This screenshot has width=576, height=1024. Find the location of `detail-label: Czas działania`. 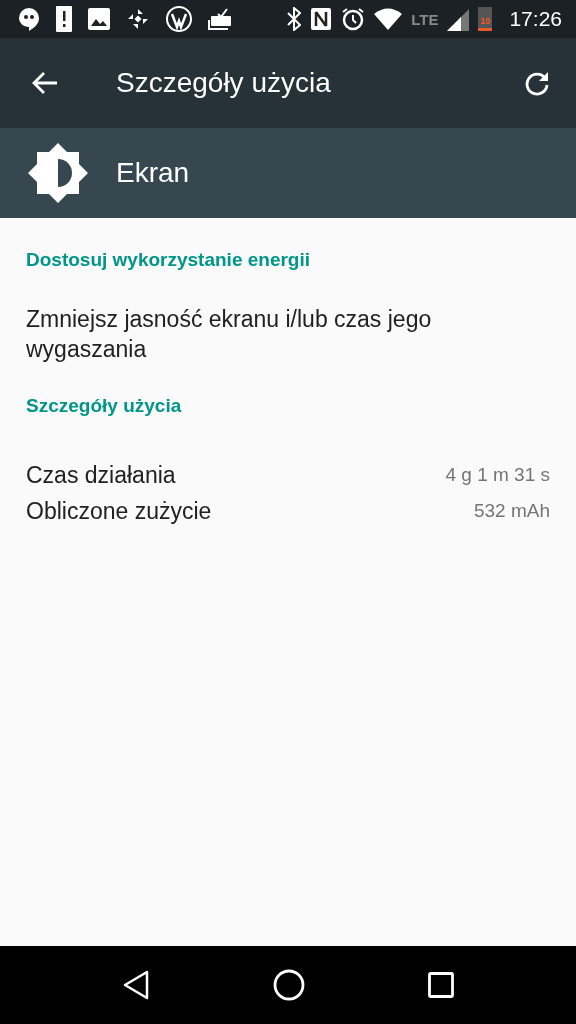

detail-label: Czas działania is located at coordinates (101, 475).